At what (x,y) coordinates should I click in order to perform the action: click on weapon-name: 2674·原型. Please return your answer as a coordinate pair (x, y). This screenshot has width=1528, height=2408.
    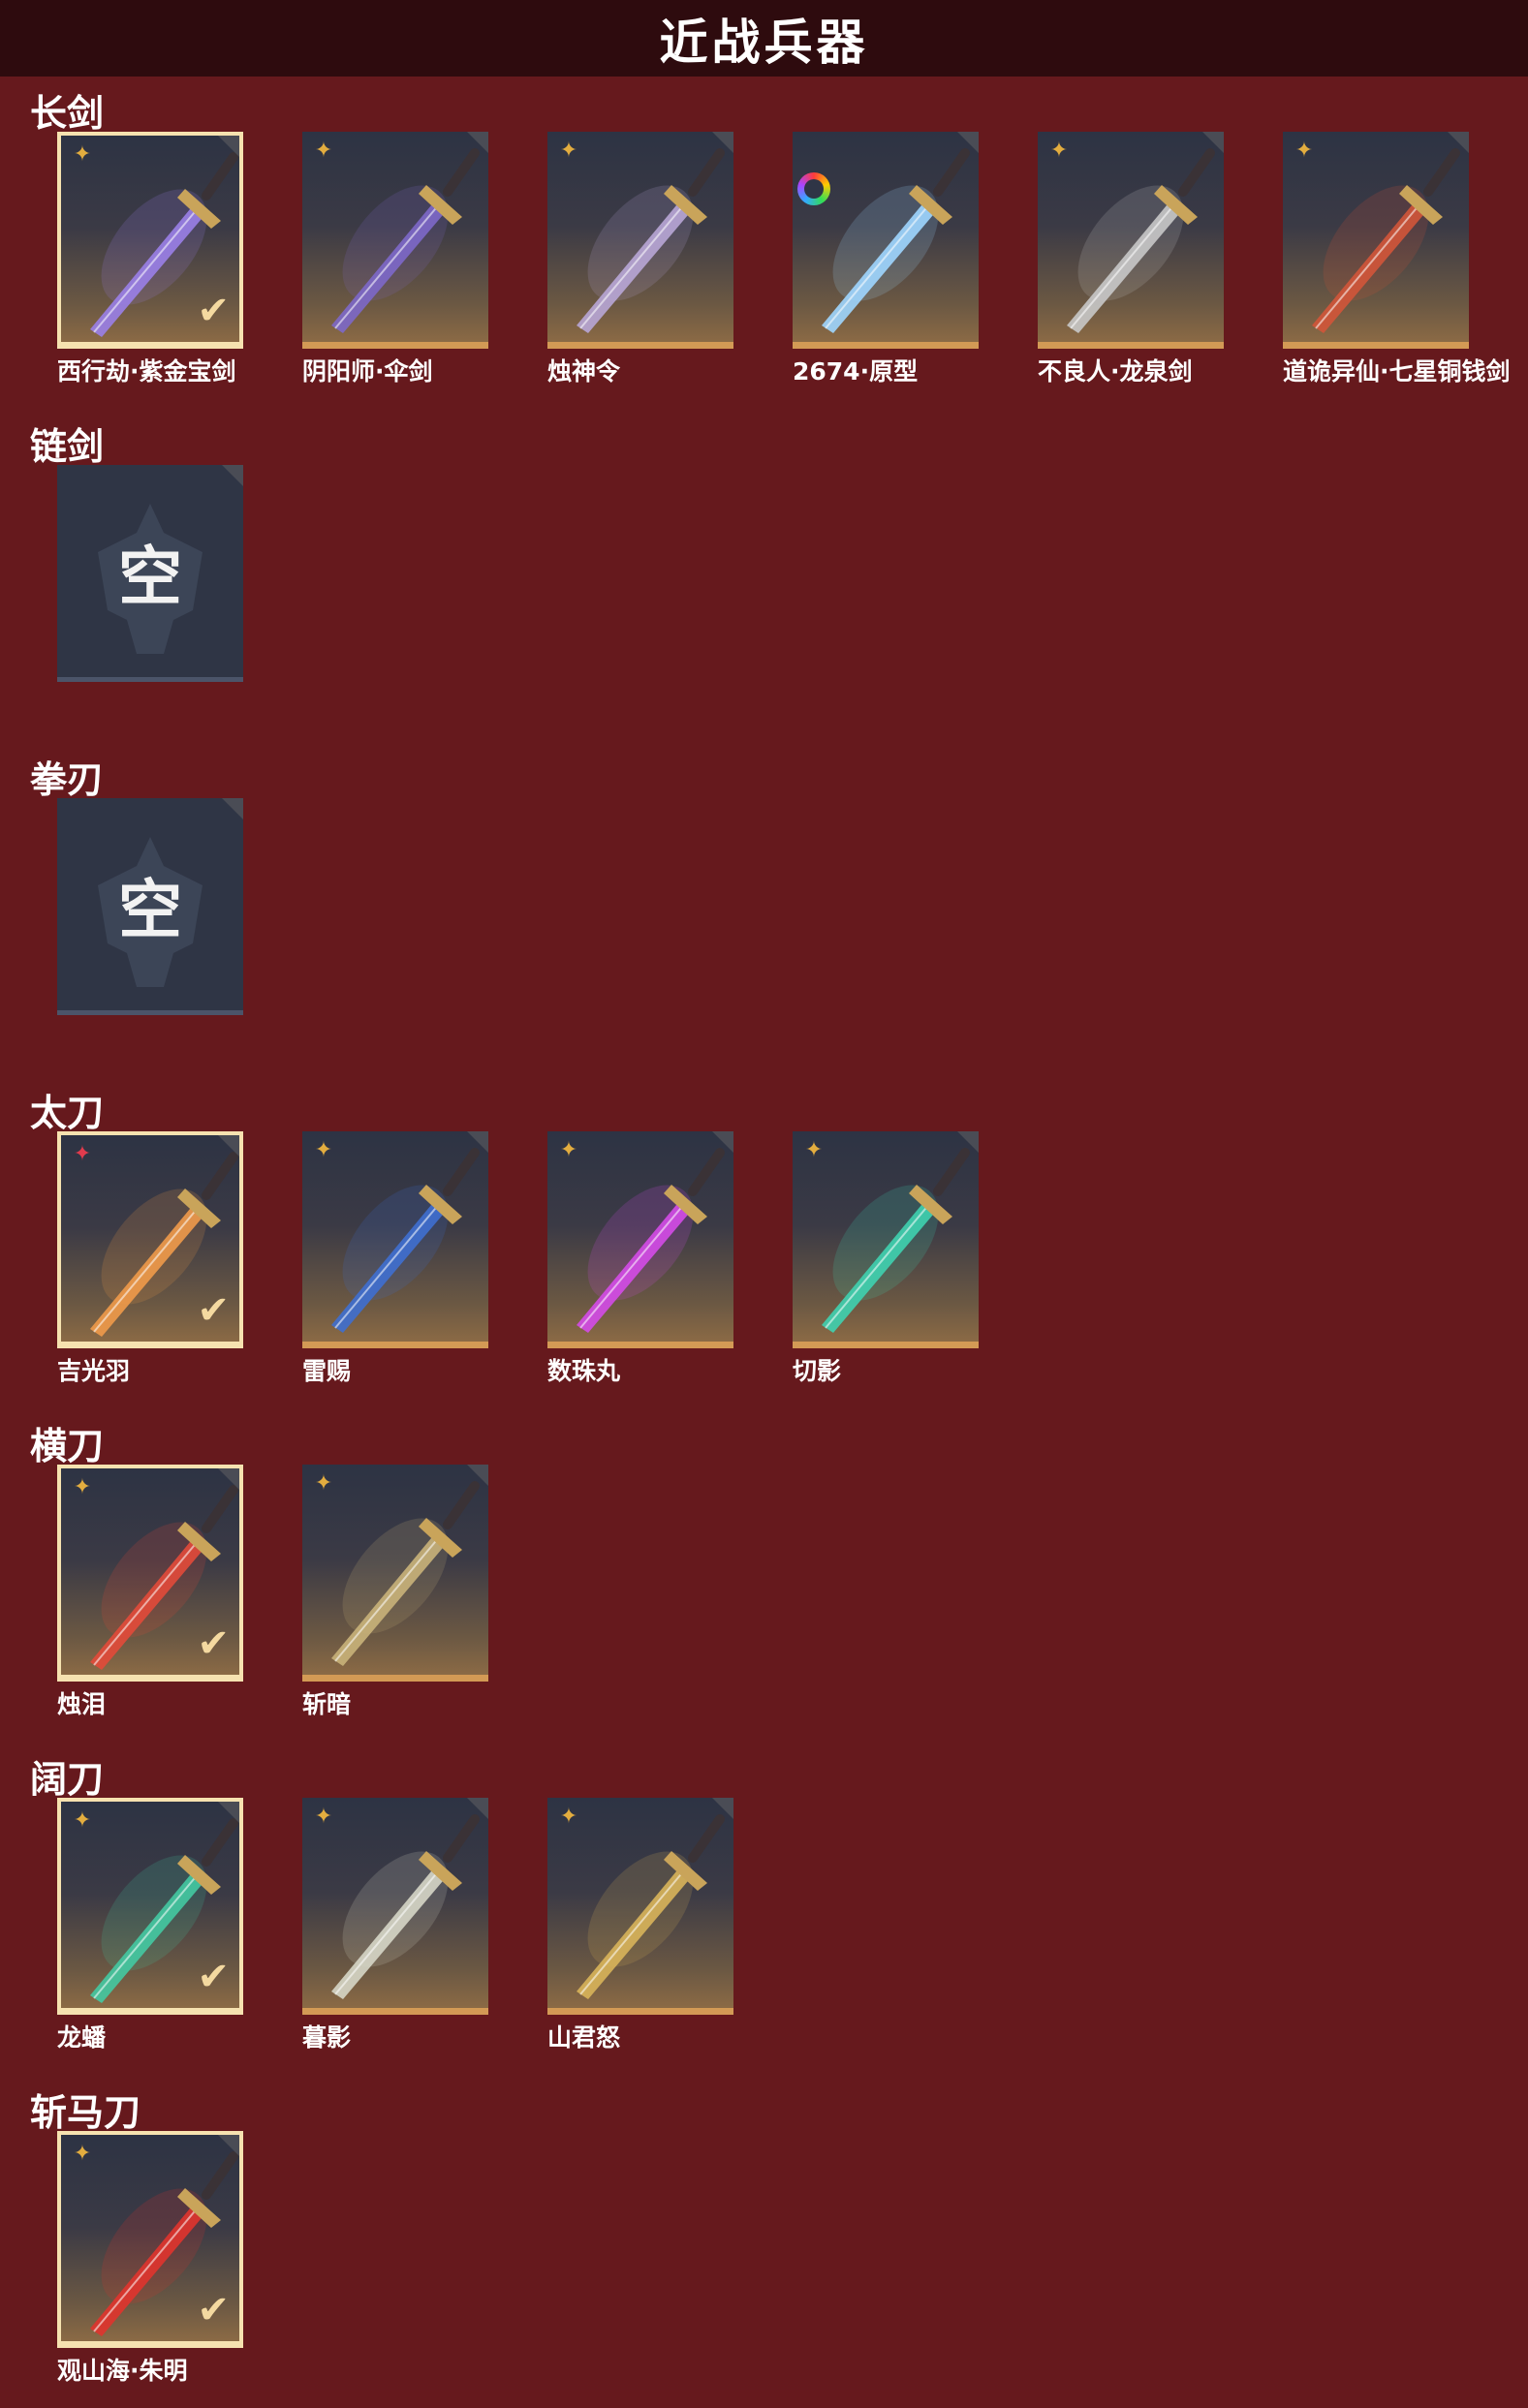
    Looking at the image, I should click on (856, 371).